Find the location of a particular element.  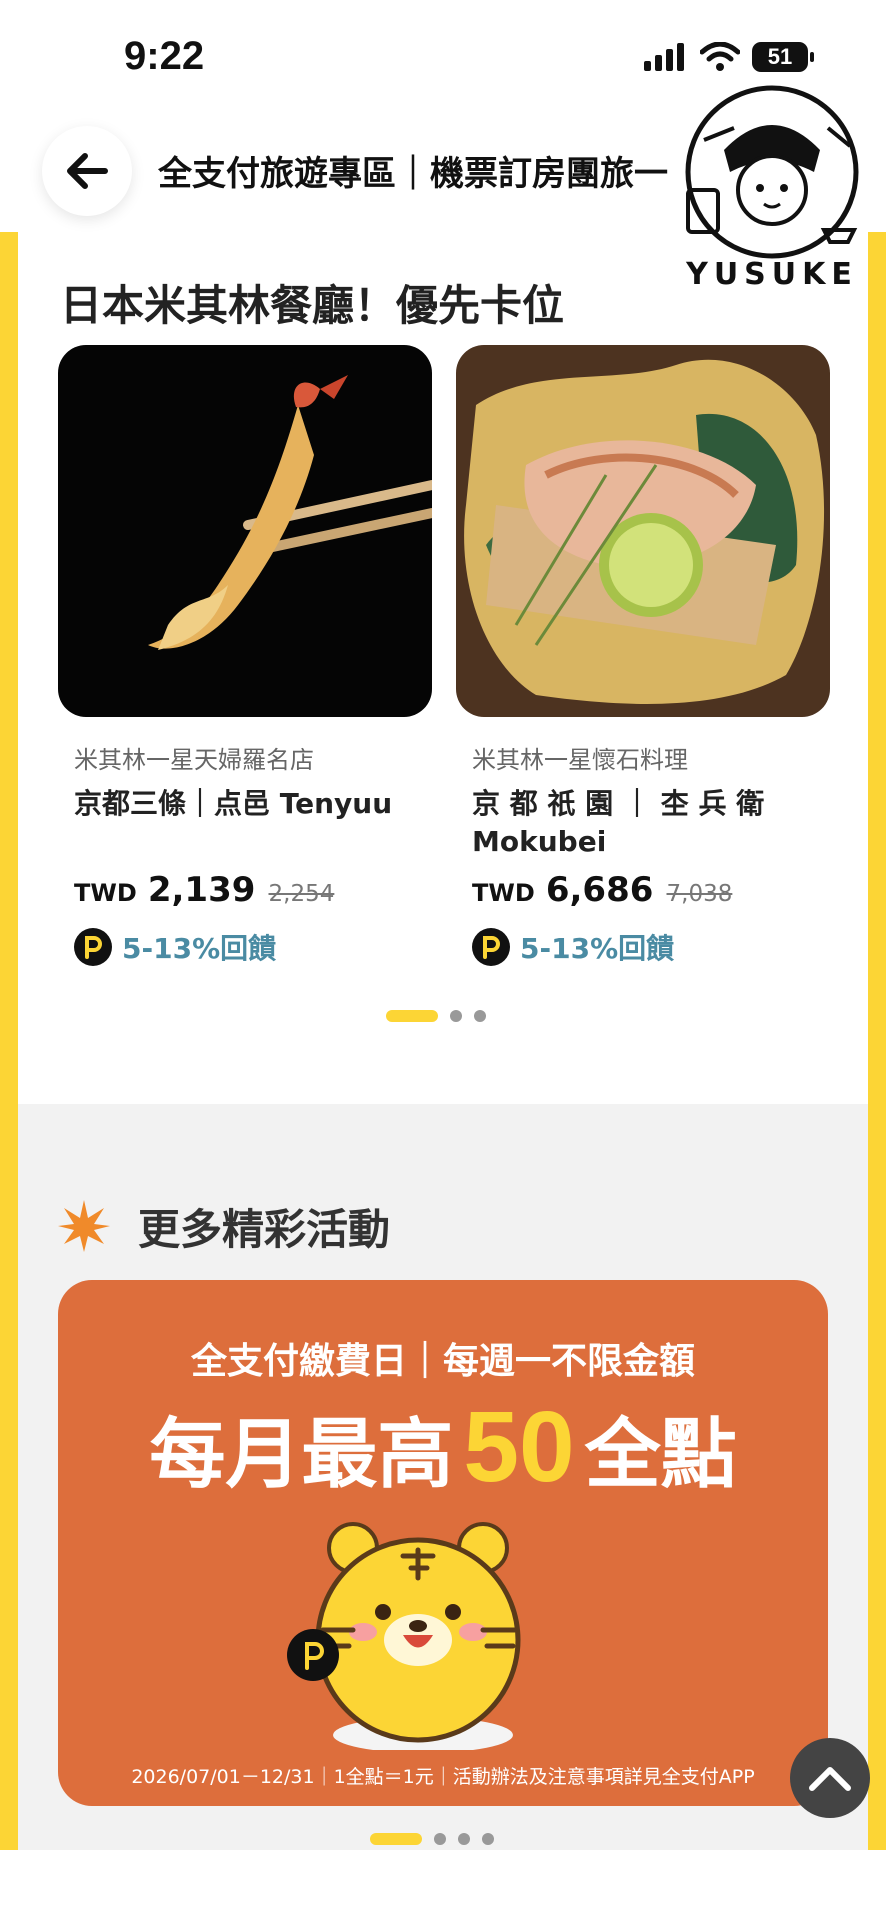

back-button is located at coordinates (87, 171).